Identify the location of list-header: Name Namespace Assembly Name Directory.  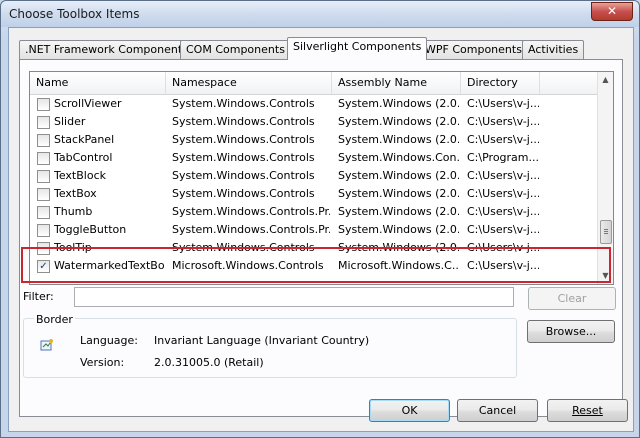
(313, 83).